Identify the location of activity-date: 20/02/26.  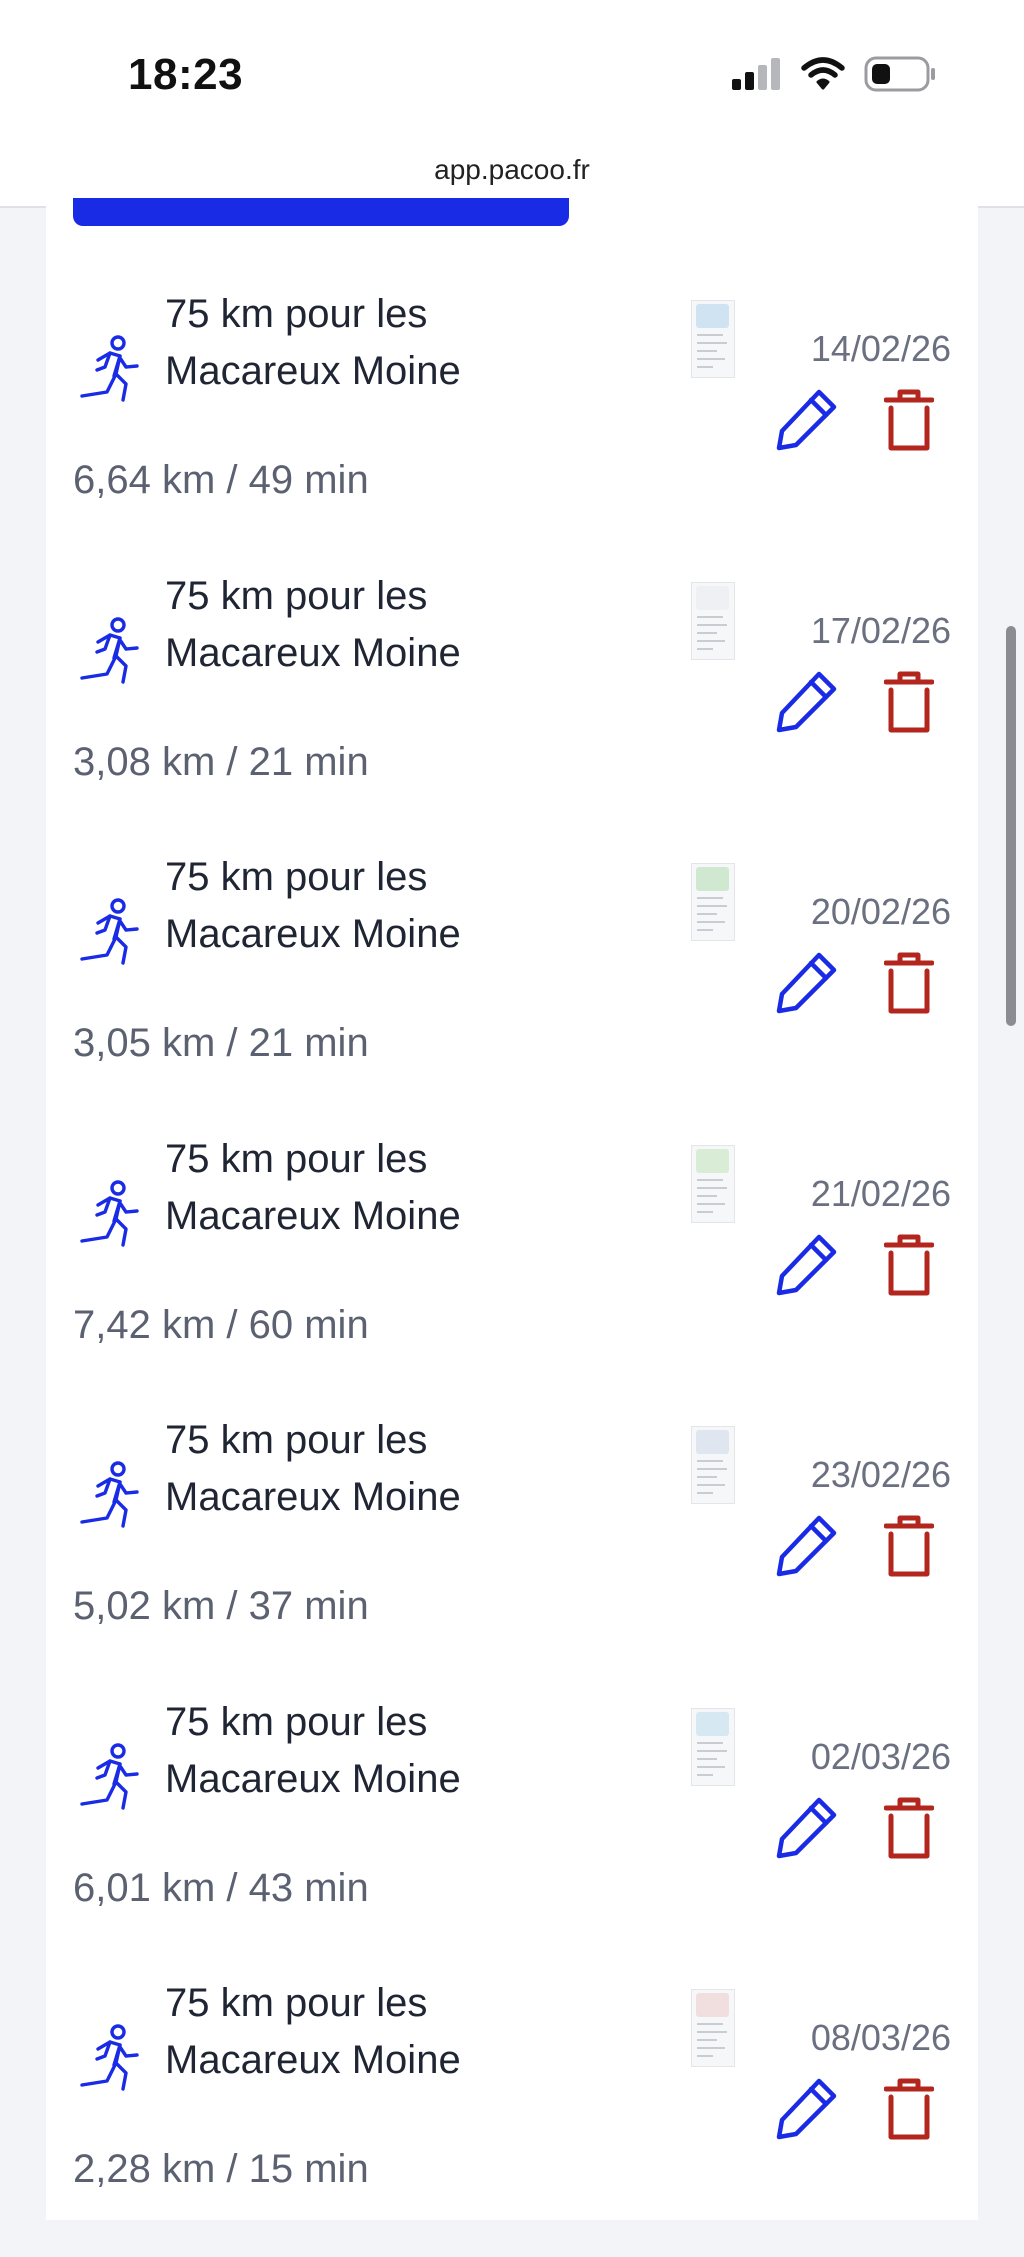
(880, 911).